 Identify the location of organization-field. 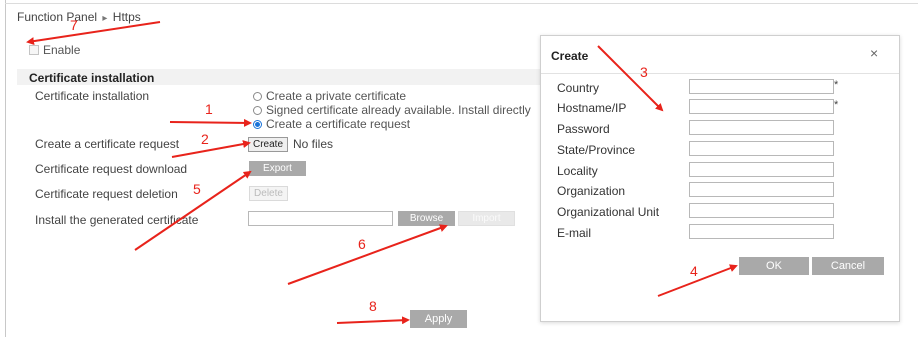
(761, 189).